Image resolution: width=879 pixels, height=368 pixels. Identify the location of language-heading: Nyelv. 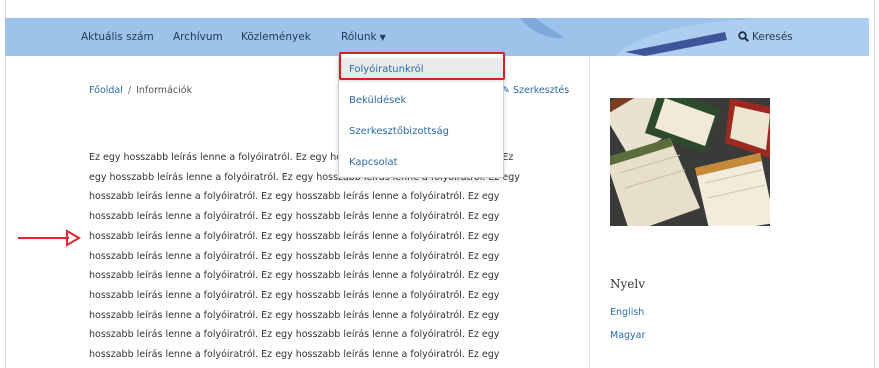
(627, 284).